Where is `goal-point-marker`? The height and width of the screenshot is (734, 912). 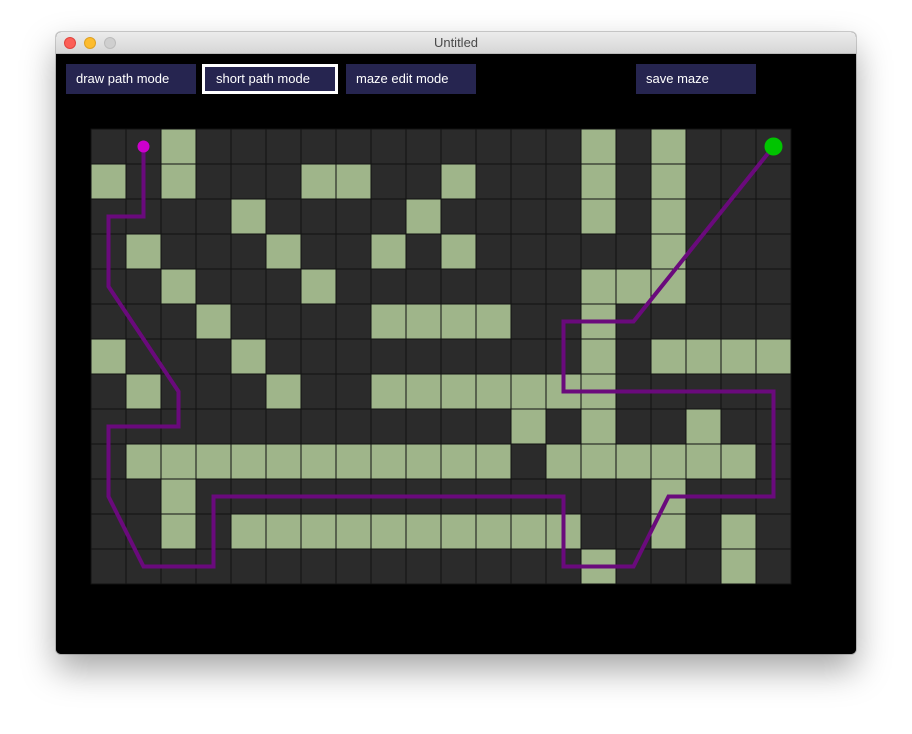
goal-point-marker is located at coordinates (773, 146).